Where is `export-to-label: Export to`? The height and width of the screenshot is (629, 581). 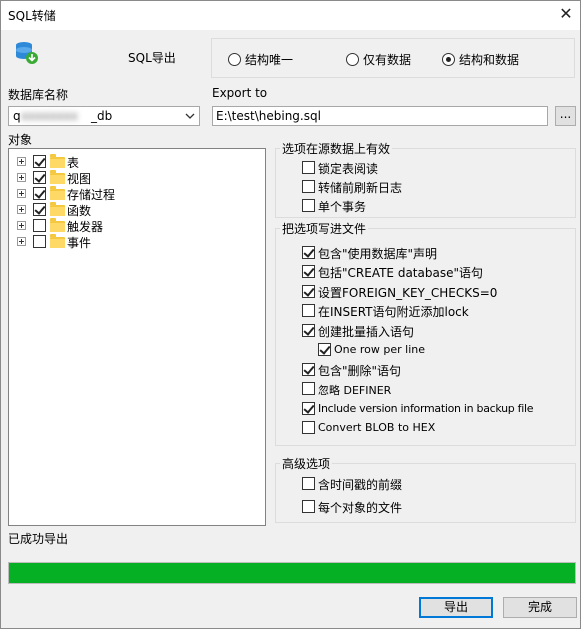 export-to-label: Export to is located at coordinates (240, 93).